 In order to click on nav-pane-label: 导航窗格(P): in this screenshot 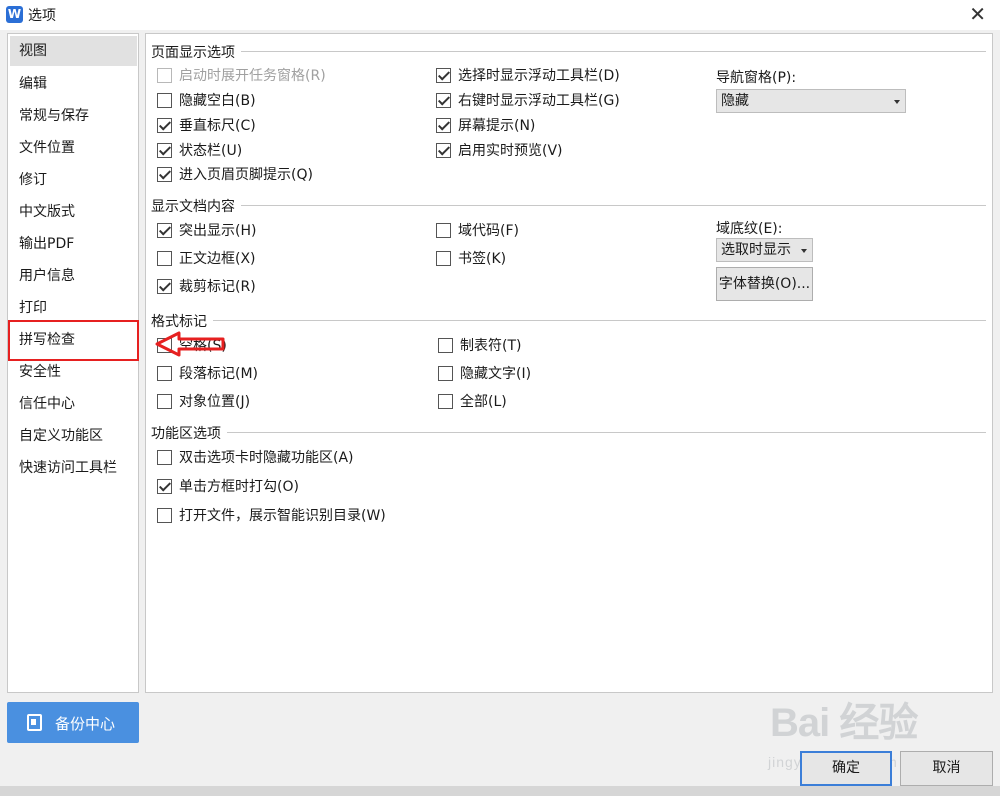, I will do `click(756, 78)`.